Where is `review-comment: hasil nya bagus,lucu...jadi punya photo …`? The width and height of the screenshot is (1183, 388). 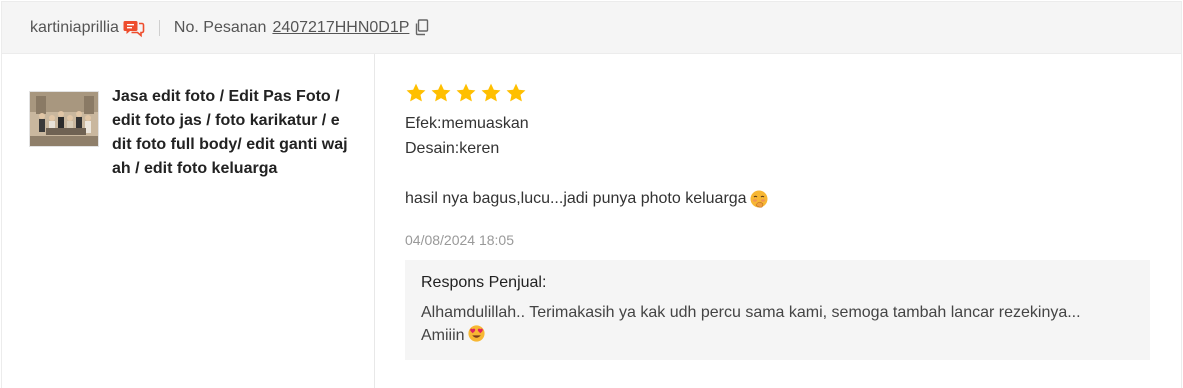 review-comment: hasil nya bagus,lucu...jadi punya photo … is located at coordinates (587, 199).